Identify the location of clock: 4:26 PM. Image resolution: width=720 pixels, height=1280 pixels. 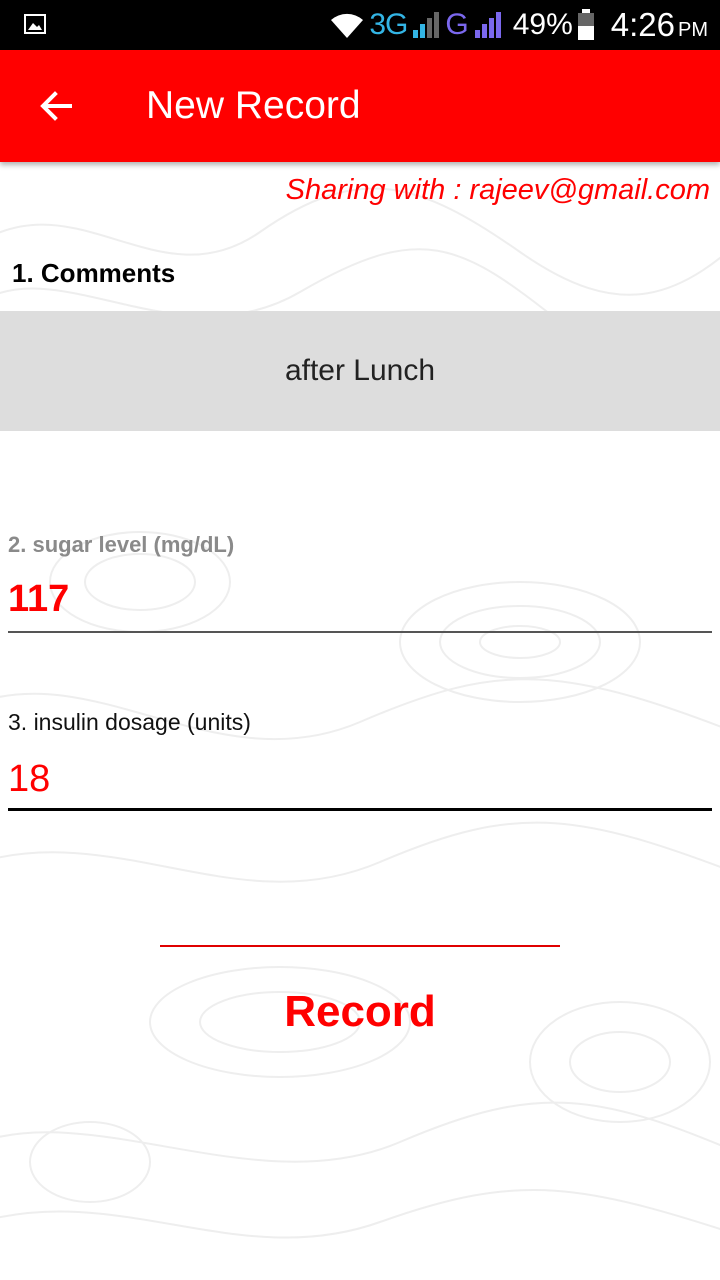
(659, 25).